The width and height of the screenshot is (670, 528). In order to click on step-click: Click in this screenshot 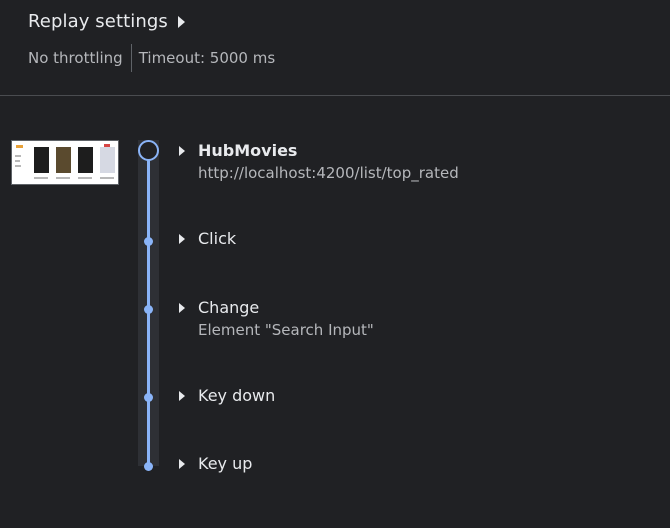, I will do `click(207, 239)`.